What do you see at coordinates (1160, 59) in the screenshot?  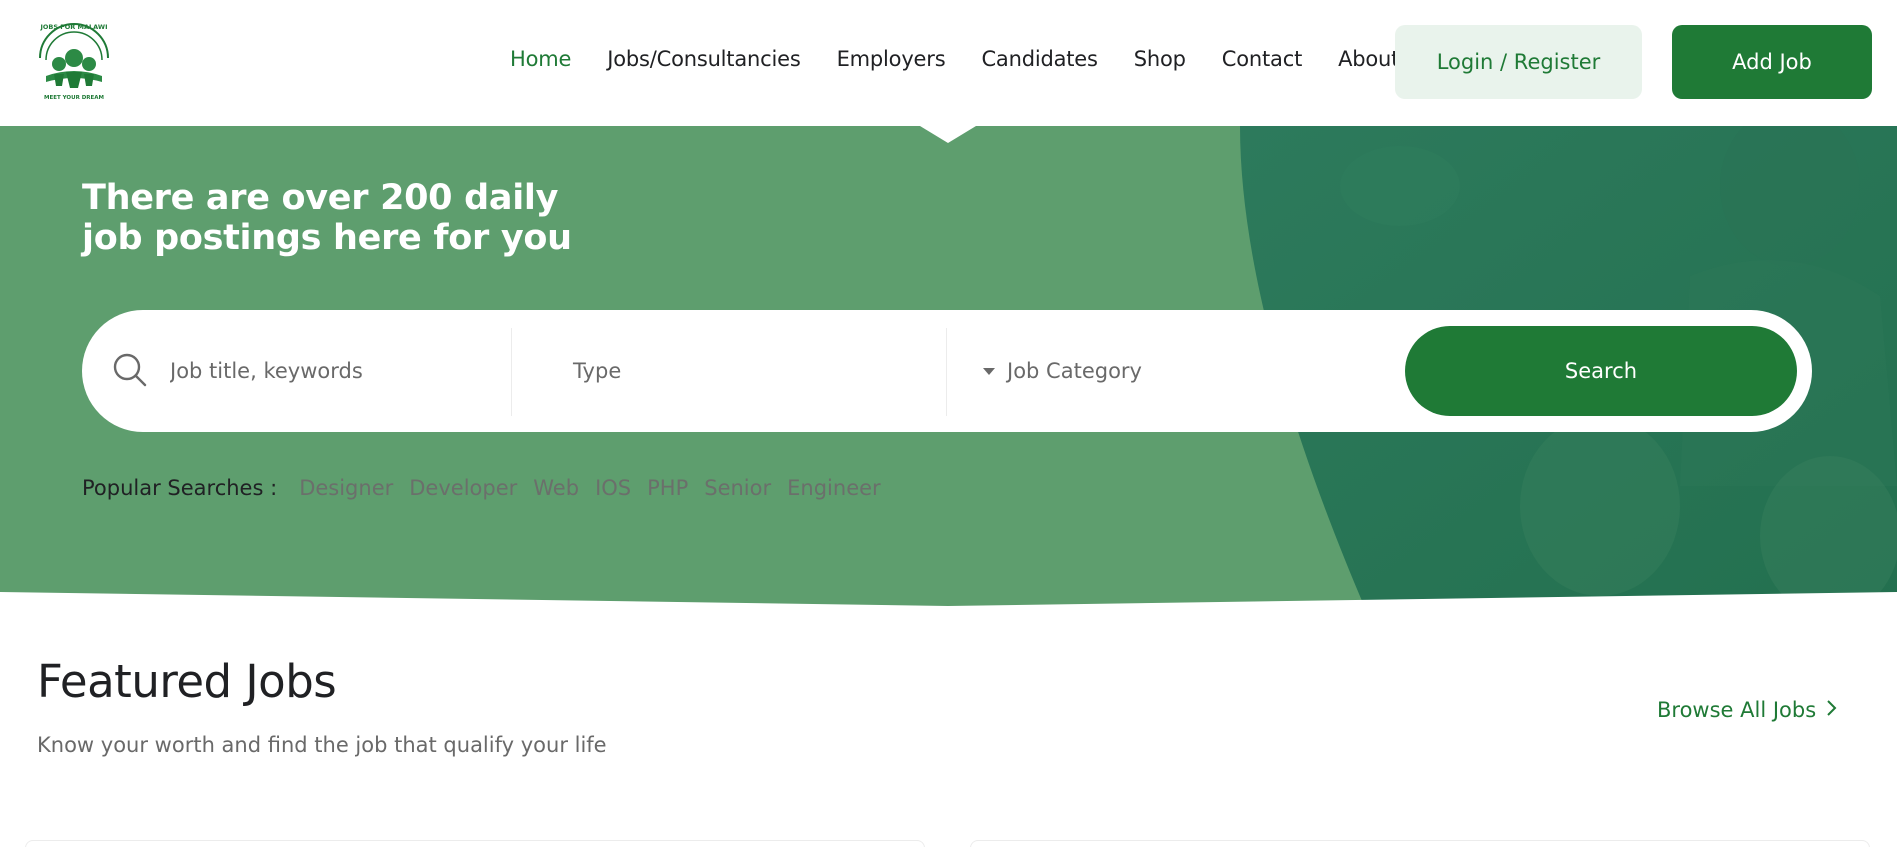 I see `nav-shop: Shop` at bounding box center [1160, 59].